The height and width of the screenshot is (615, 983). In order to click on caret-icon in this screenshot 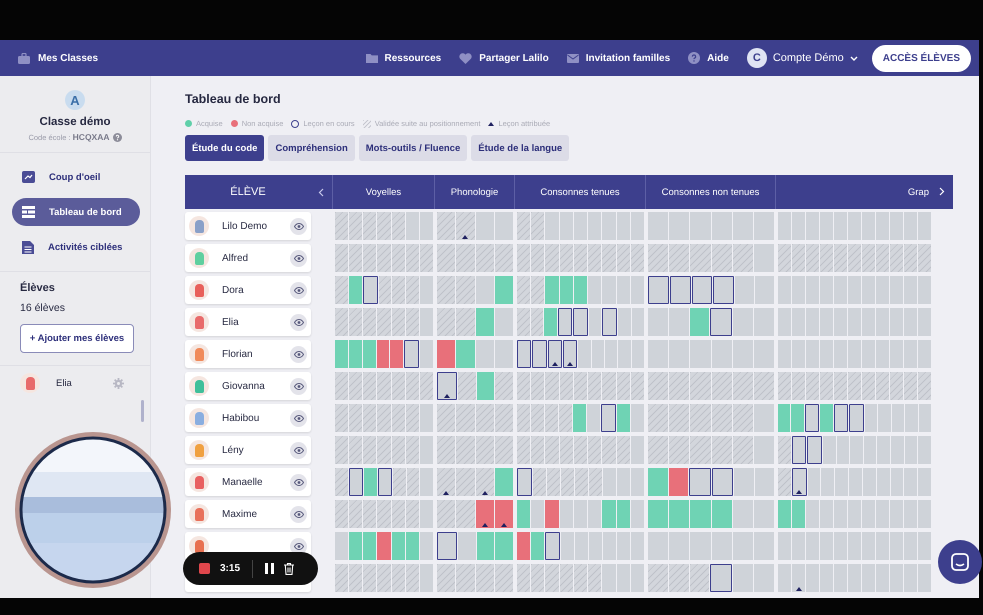, I will do `click(854, 58)`.